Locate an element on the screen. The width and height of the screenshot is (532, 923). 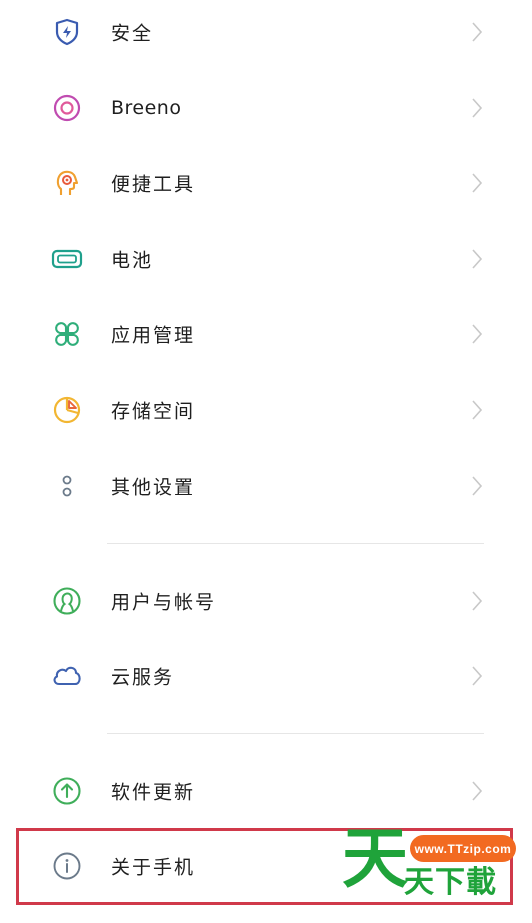
settings-item-label: 用户与帐号 is located at coordinates (164, 602).